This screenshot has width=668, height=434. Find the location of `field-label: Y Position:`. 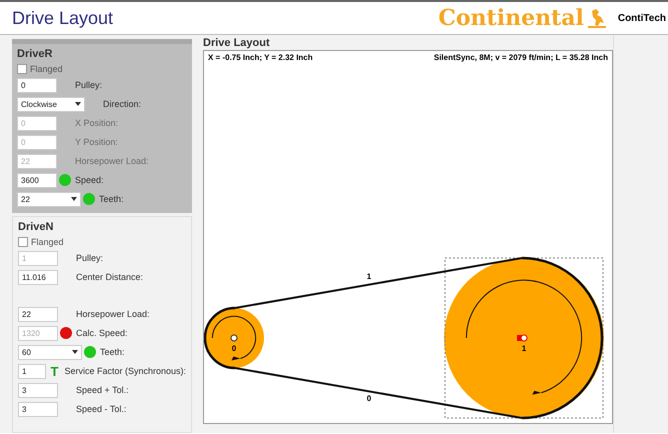

field-label: Y Position: is located at coordinates (96, 142).